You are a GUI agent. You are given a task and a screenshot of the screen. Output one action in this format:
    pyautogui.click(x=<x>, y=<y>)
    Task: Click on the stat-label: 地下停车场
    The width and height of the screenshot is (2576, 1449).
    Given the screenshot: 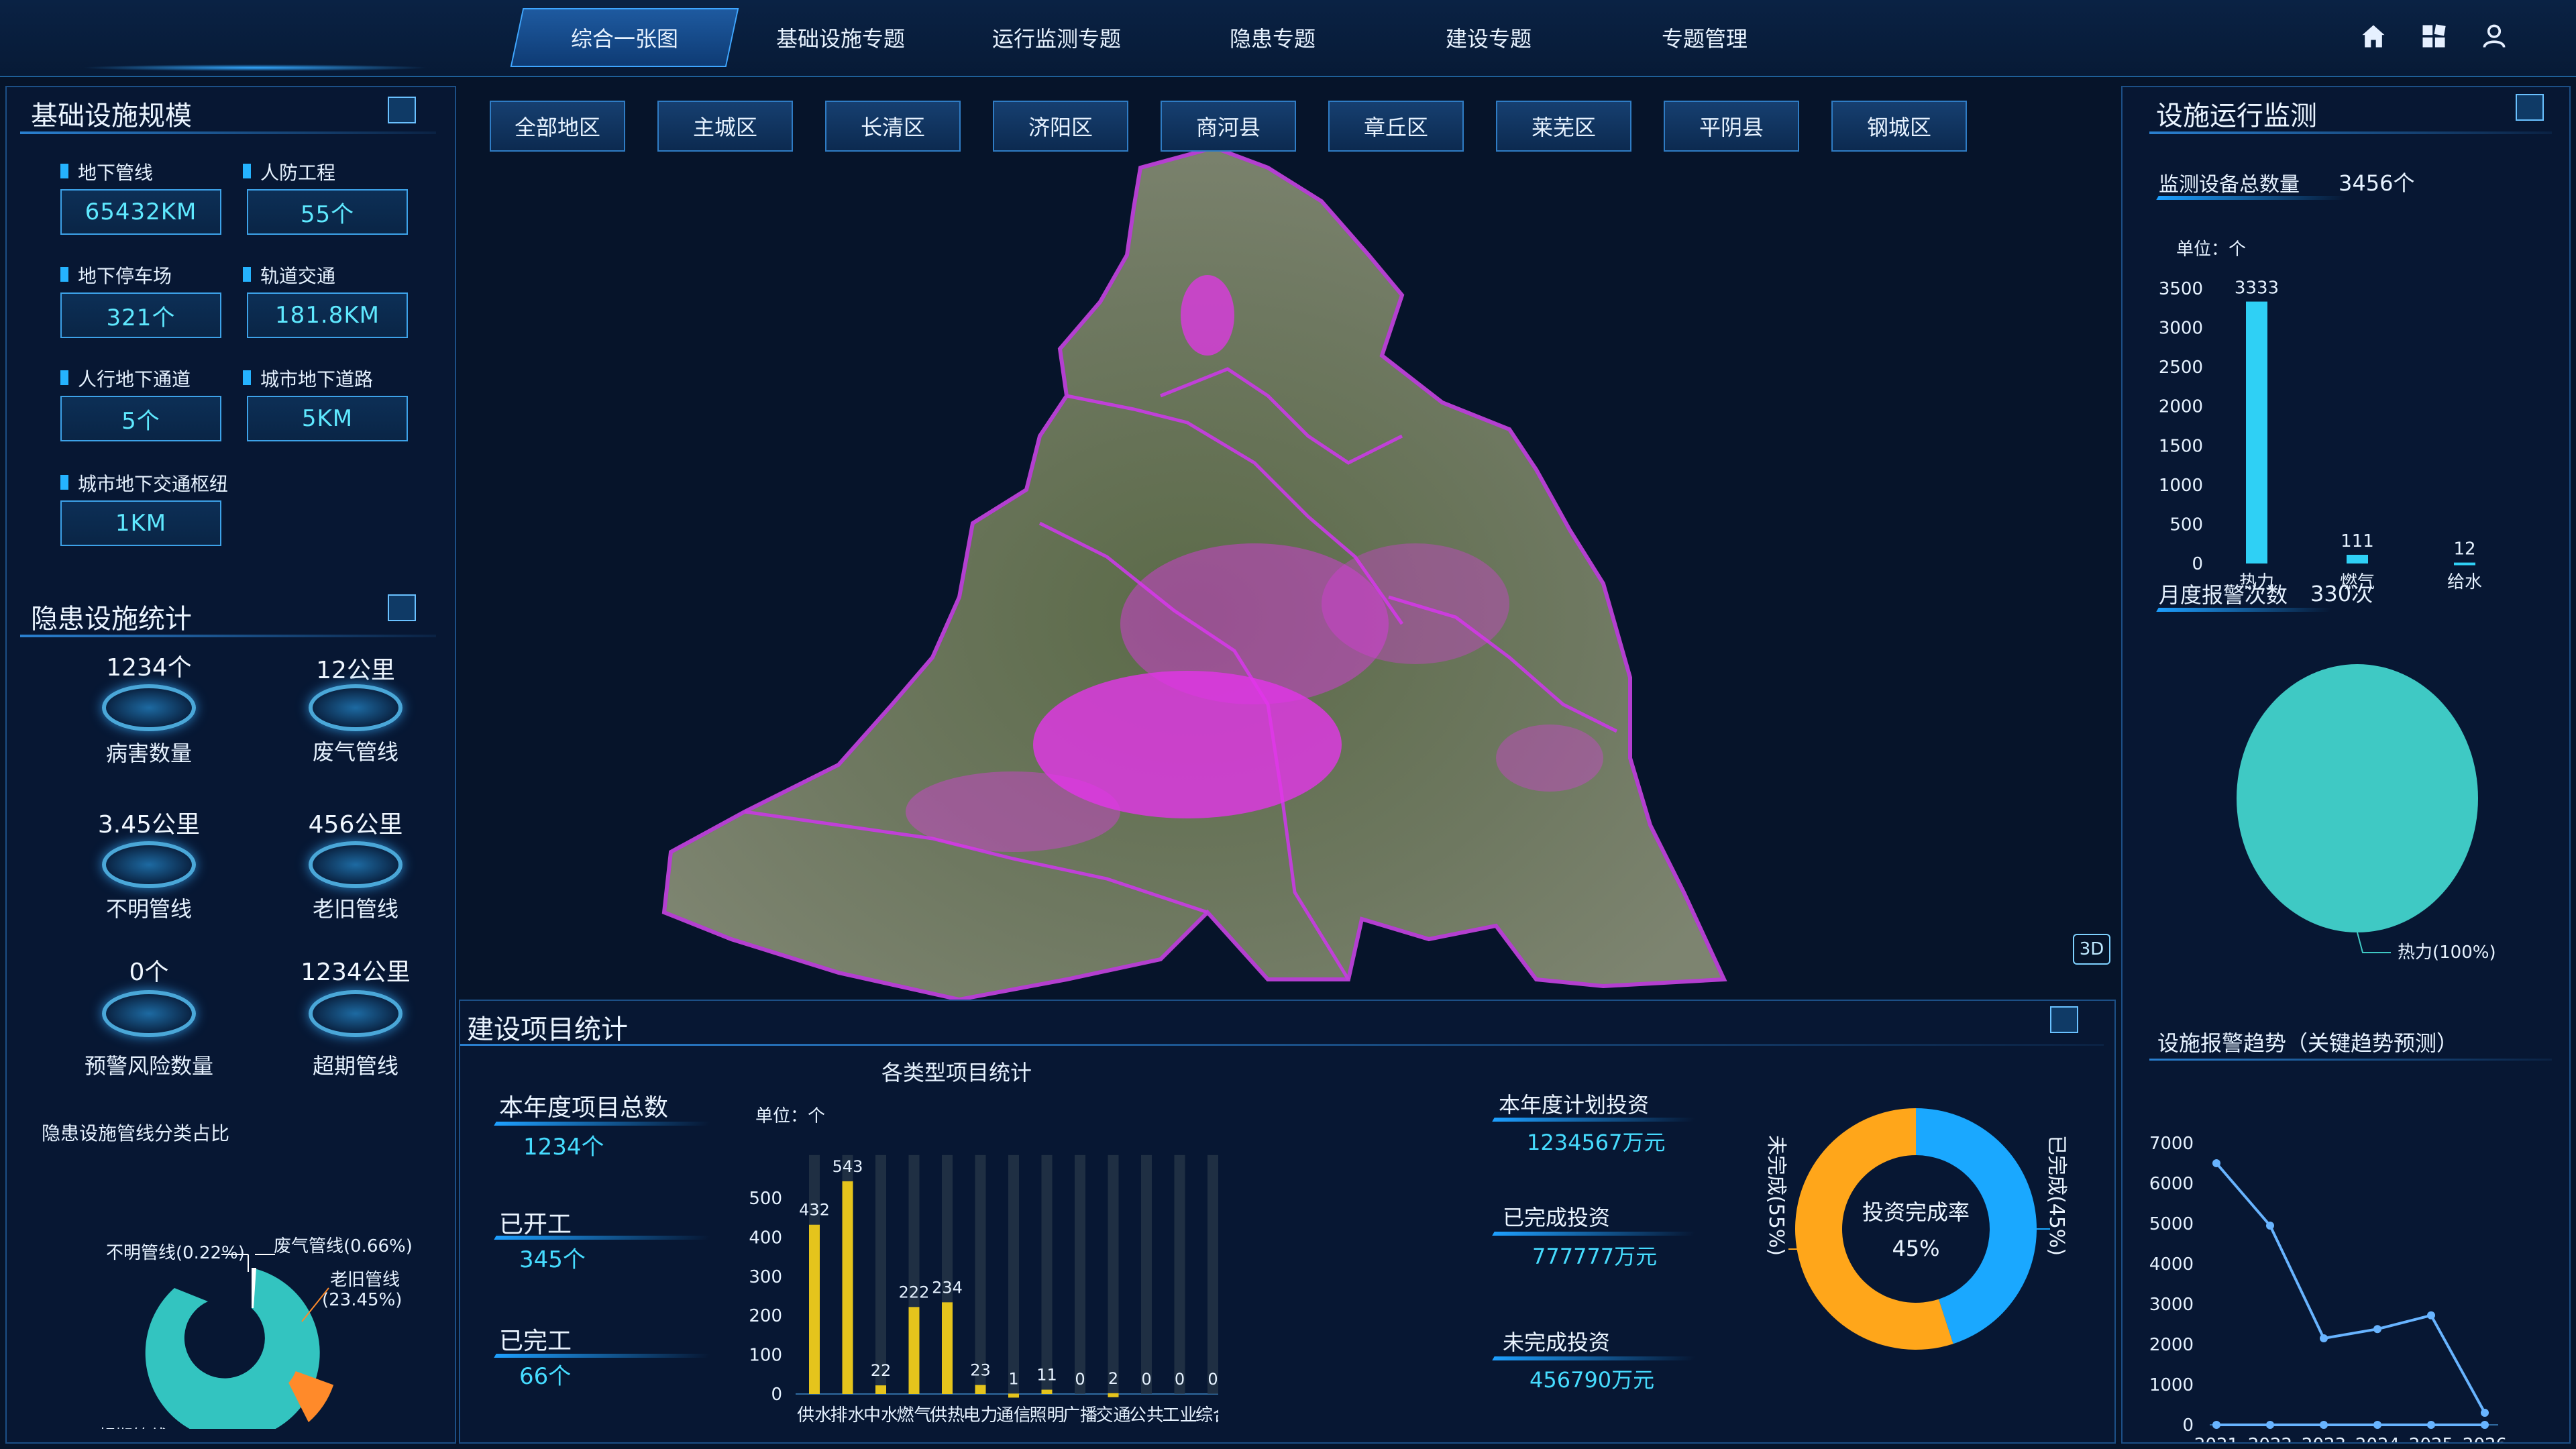 What is the action you would take?
    pyautogui.click(x=116, y=275)
    